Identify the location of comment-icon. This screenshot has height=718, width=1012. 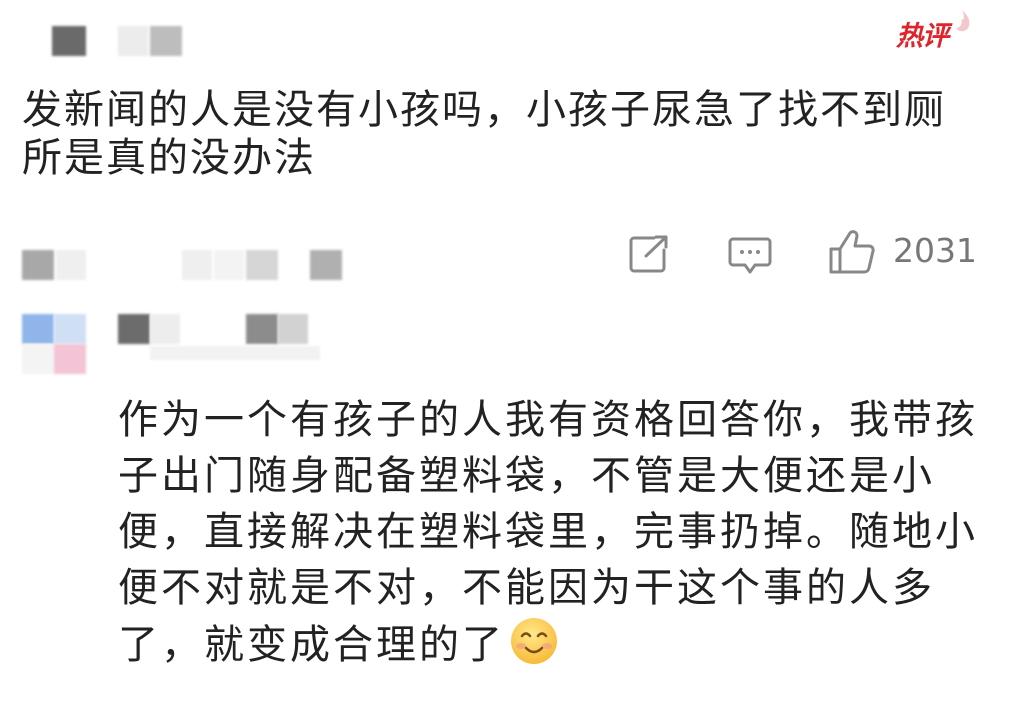
(750, 256).